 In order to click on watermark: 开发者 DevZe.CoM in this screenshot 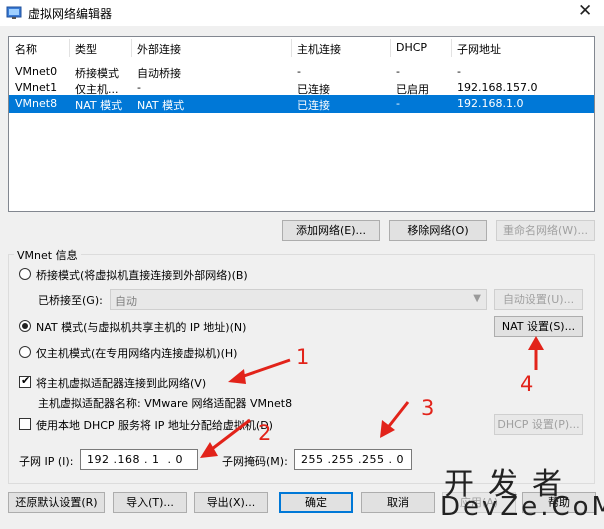, I will do `click(522, 494)`.